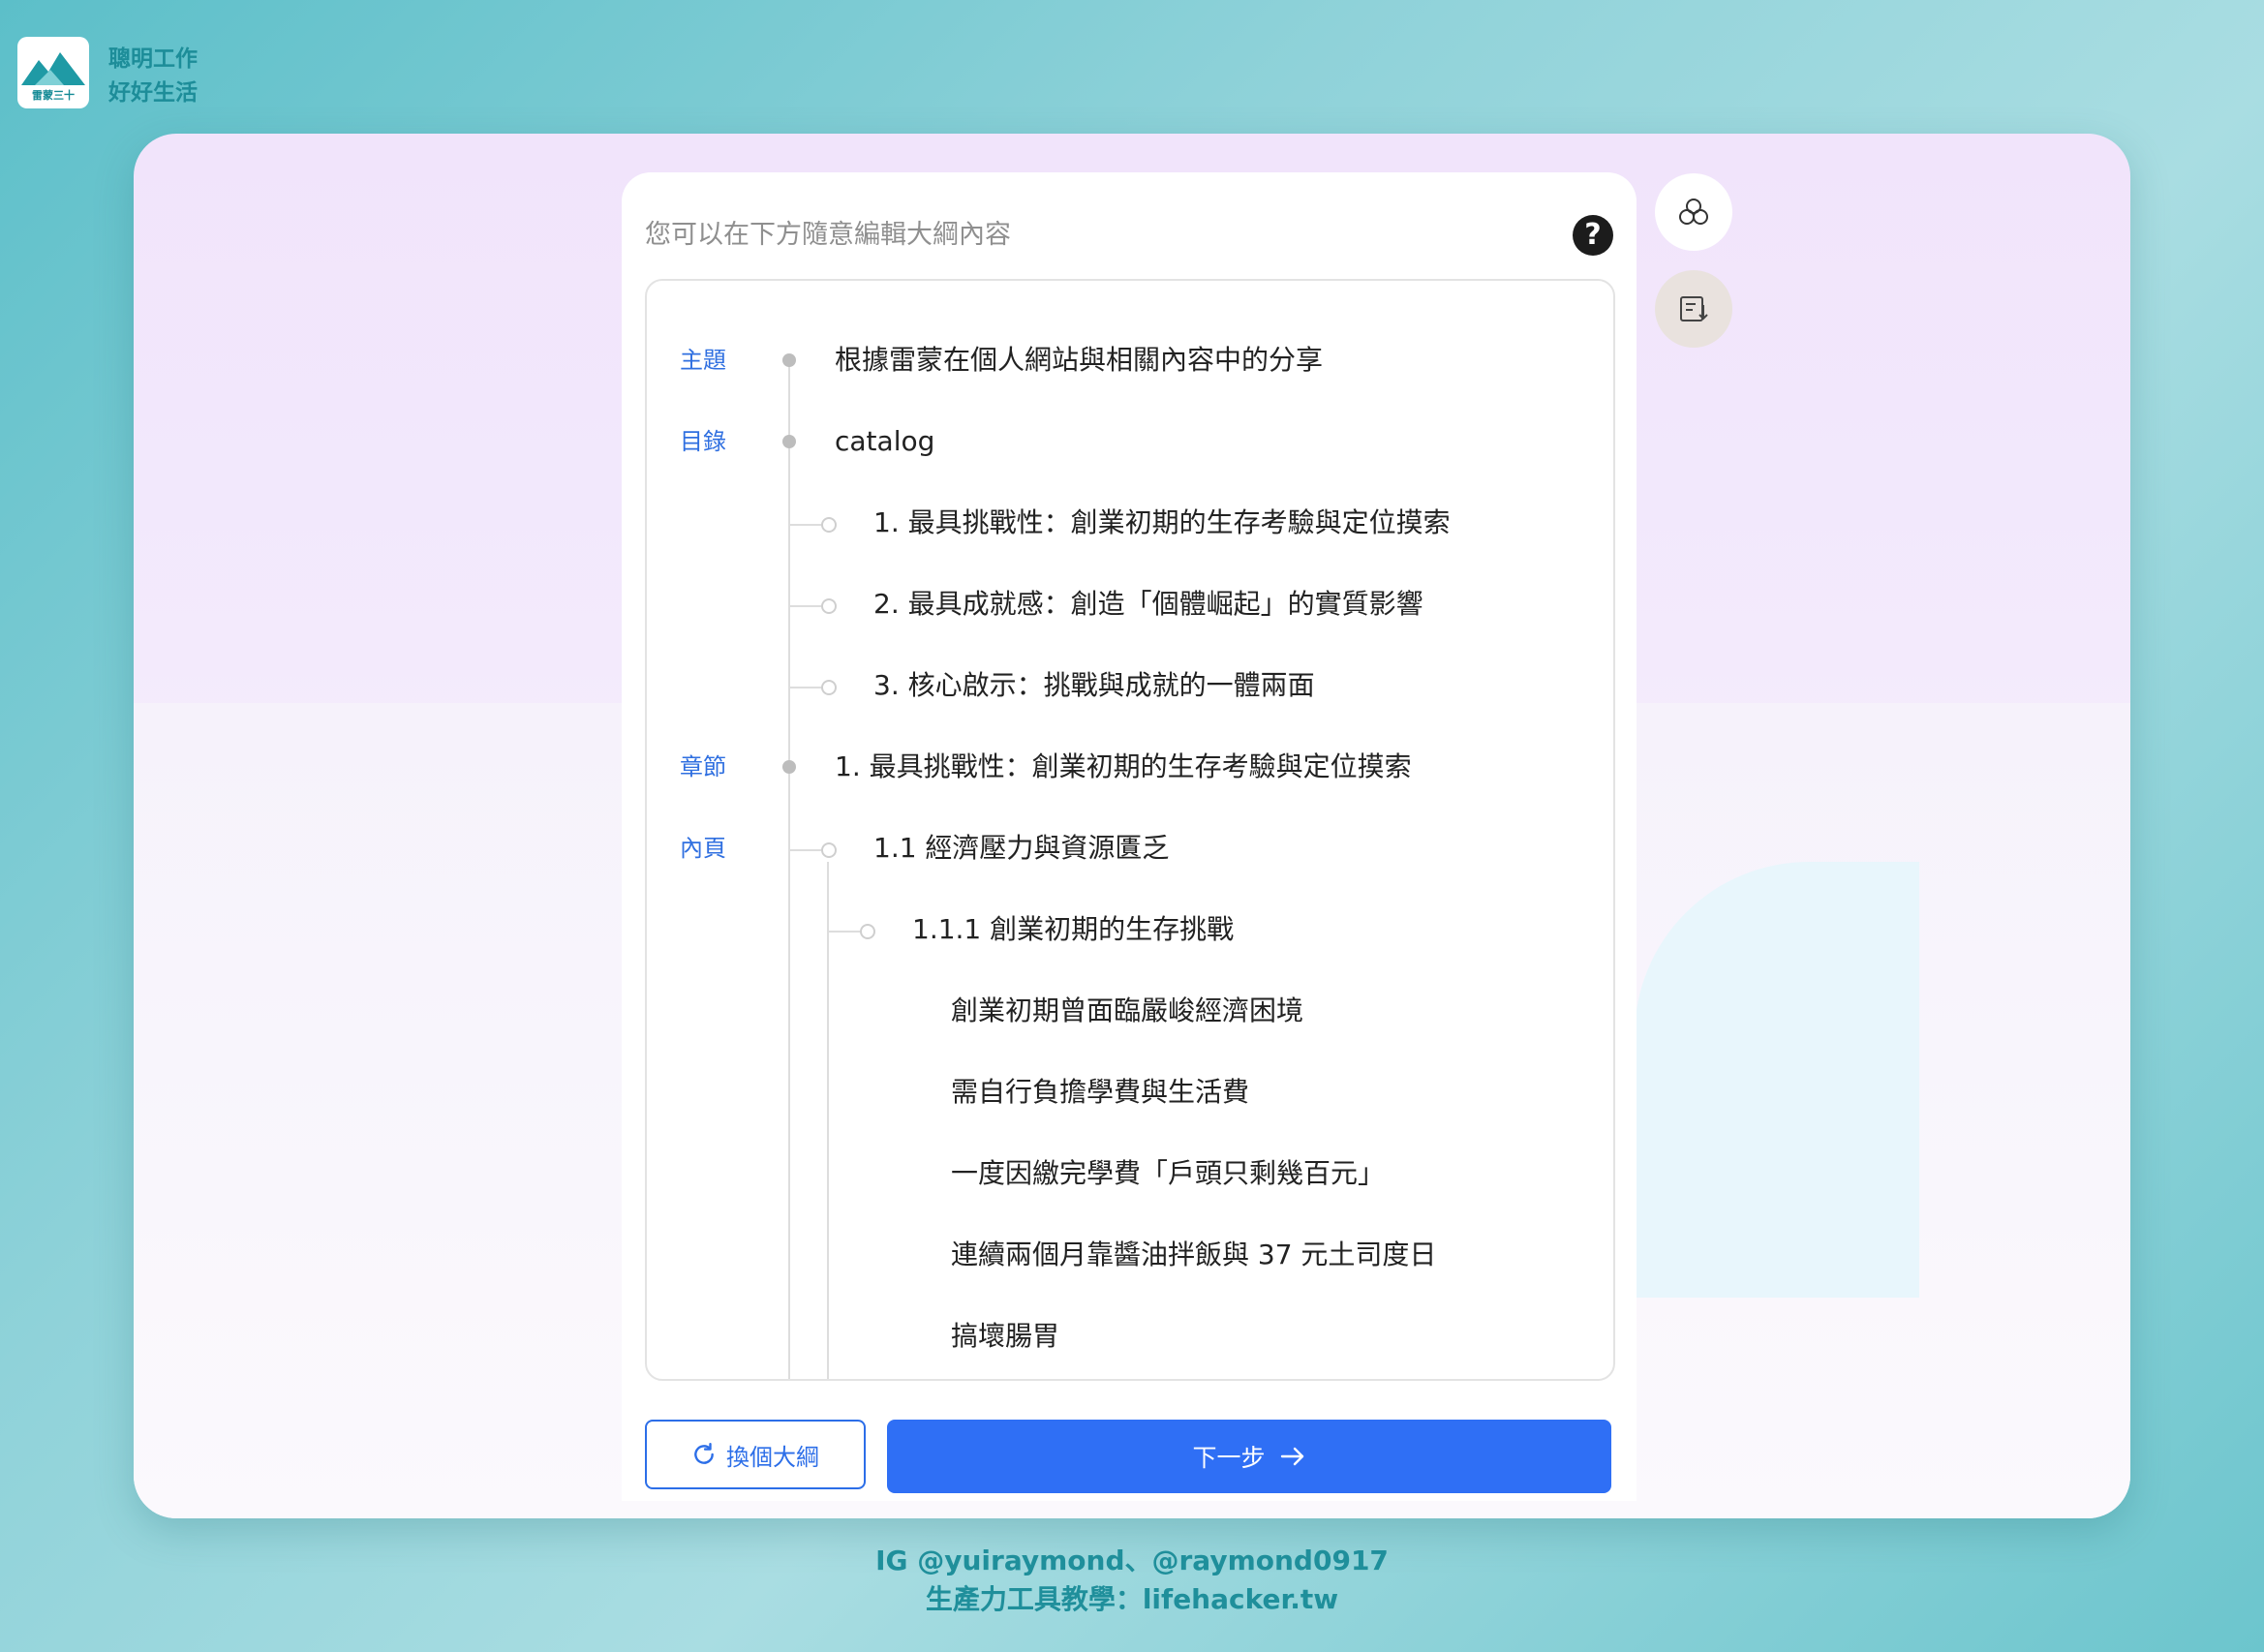 The width and height of the screenshot is (2264, 1652). Describe the element at coordinates (1148, 604) in the screenshot. I see `catalog-item: 2. 最具成就感：創造「個體崛起」的實質影響` at that location.